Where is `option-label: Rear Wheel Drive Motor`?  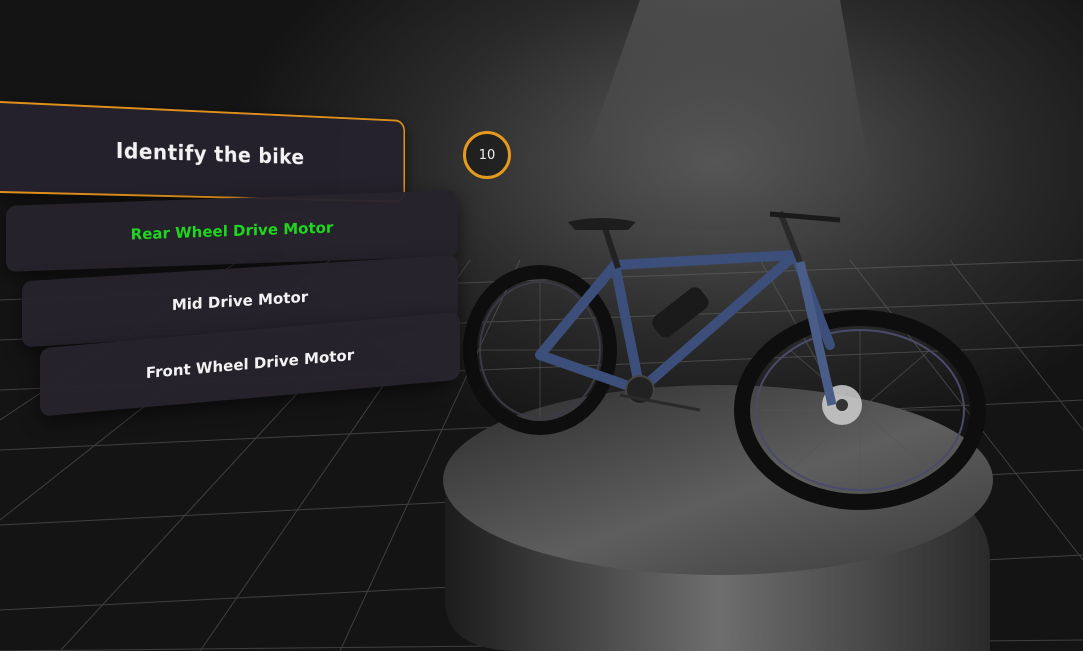
option-label: Rear Wheel Drive Motor is located at coordinates (232, 231).